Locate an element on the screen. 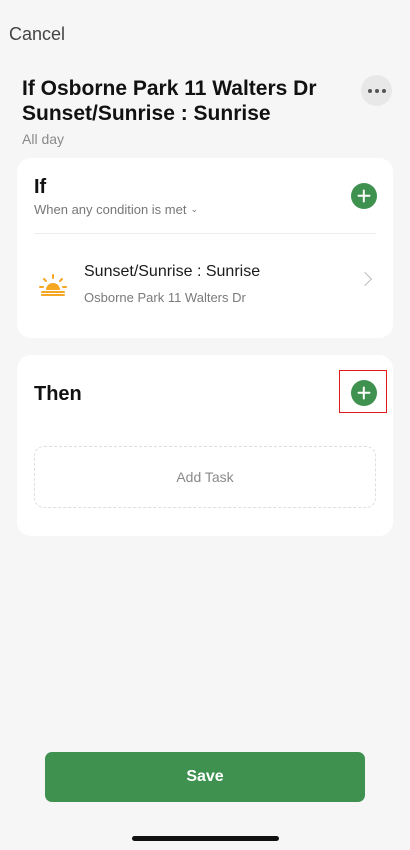 This screenshot has height=850, width=410. home-indicator is located at coordinates (205, 838).